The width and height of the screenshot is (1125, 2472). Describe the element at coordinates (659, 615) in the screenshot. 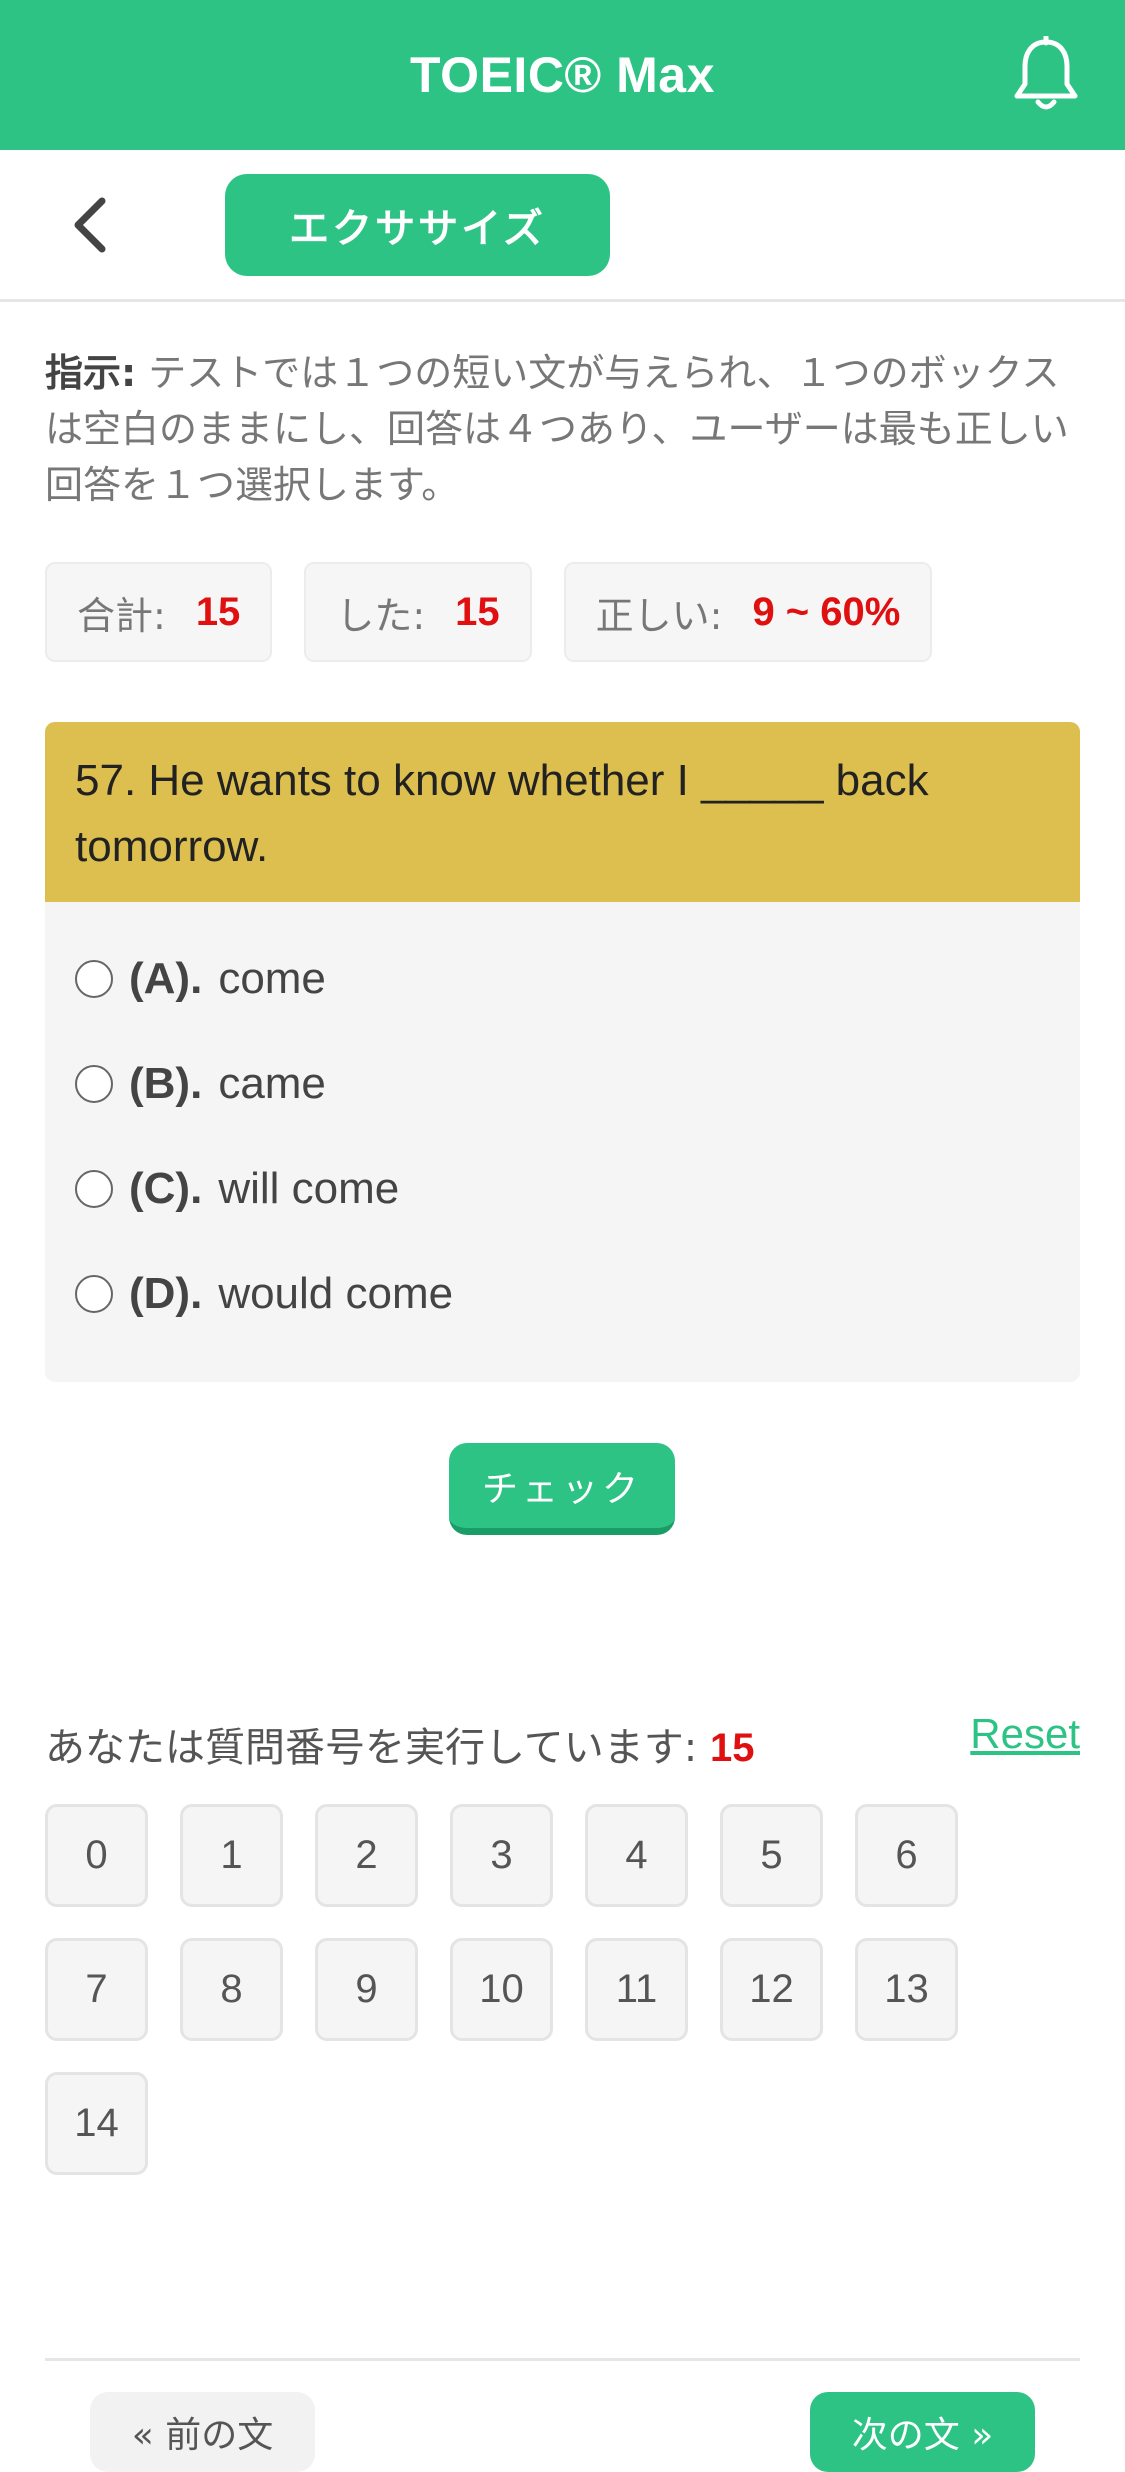

I see `stat-correct-label: 正しい:` at that location.